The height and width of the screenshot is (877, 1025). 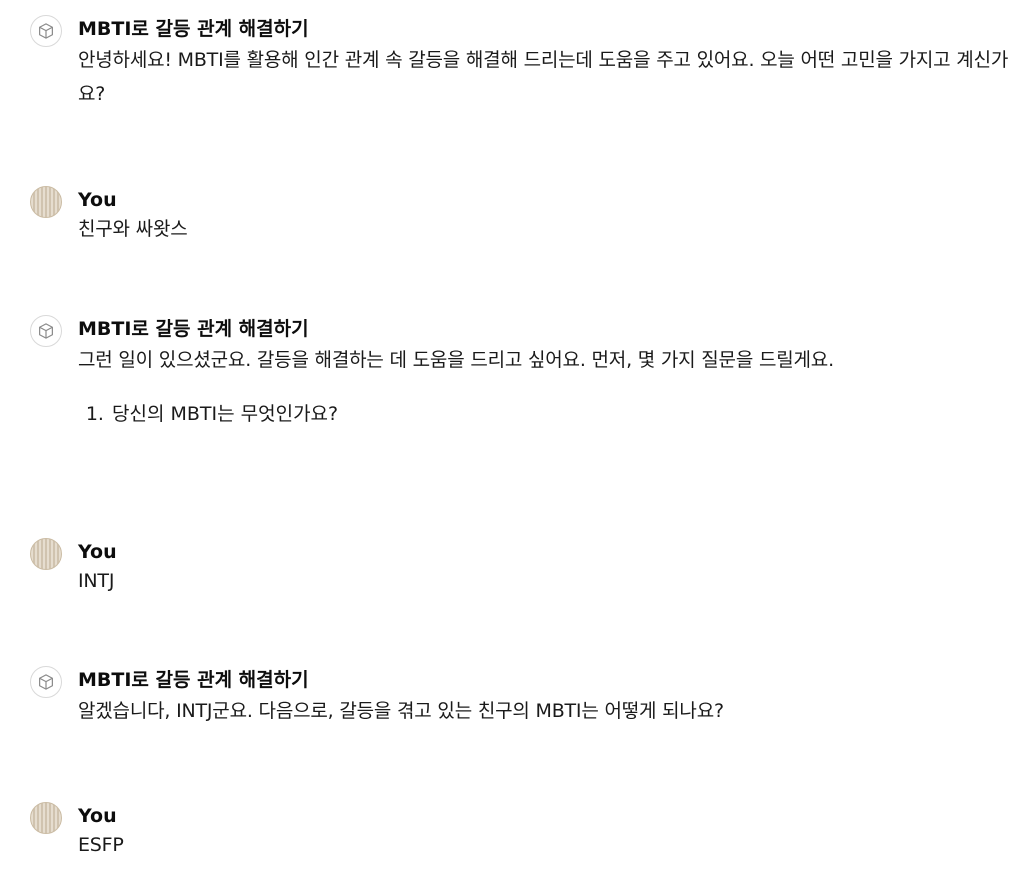 I want to click on message-text: INTJ, so click(x=96, y=581).